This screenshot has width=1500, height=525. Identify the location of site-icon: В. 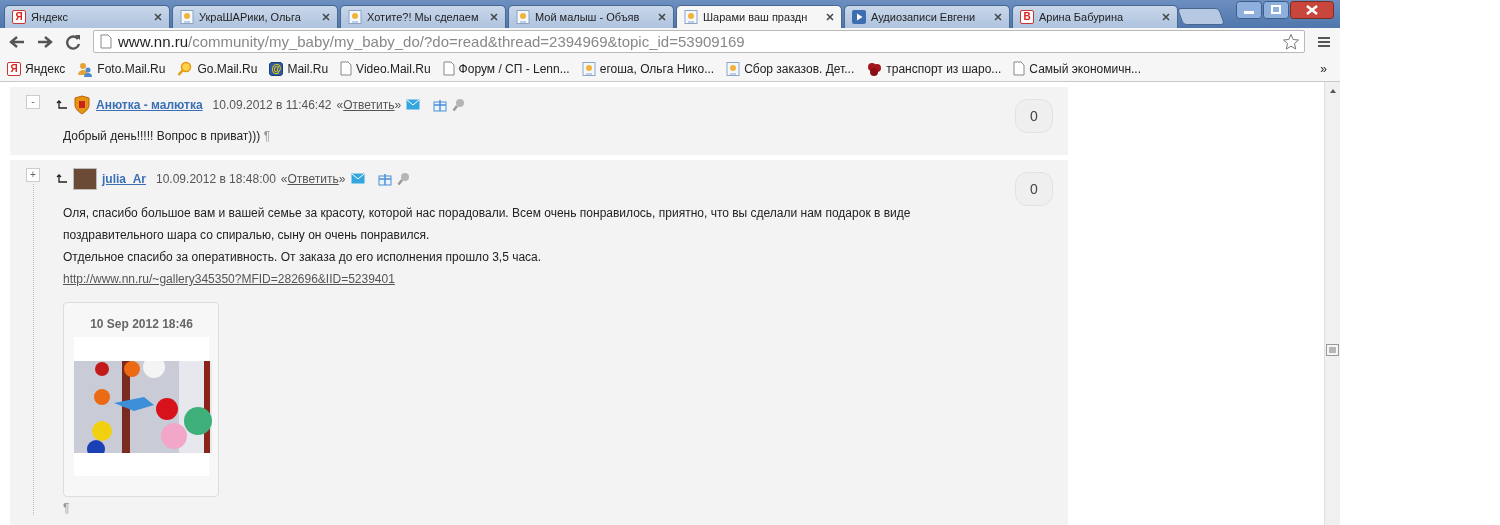
(1027, 16).